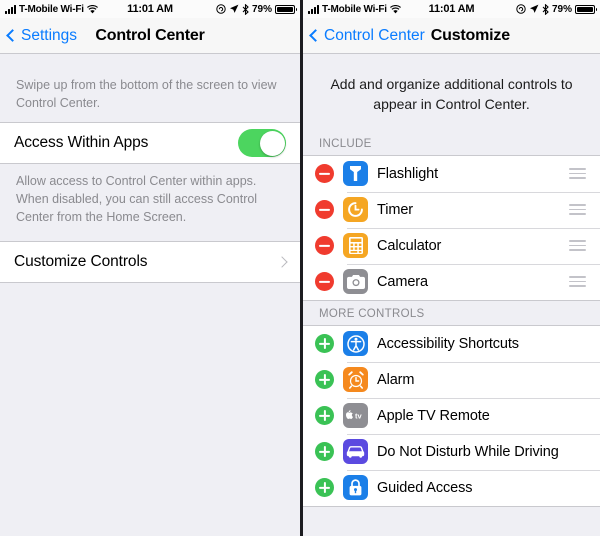 The height and width of the screenshot is (536, 600). What do you see at coordinates (110, 9) in the screenshot?
I see `status-bar-left-group: T-Mobile Wi-Fi` at bounding box center [110, 9].